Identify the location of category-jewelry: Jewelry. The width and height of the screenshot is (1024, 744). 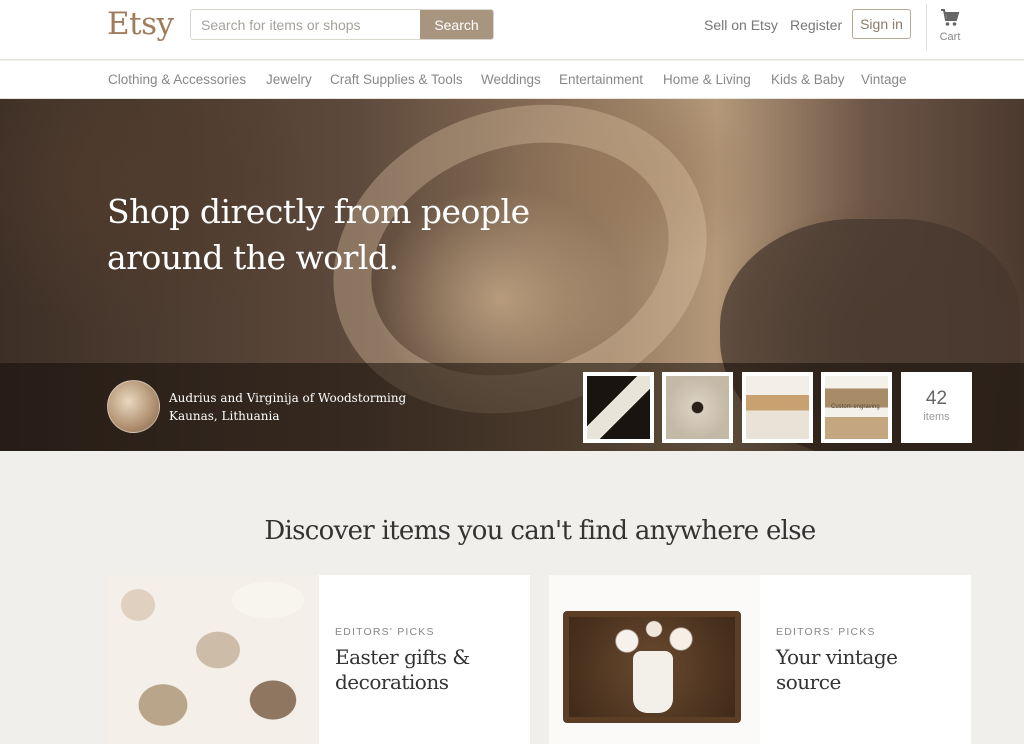
(289, 79).